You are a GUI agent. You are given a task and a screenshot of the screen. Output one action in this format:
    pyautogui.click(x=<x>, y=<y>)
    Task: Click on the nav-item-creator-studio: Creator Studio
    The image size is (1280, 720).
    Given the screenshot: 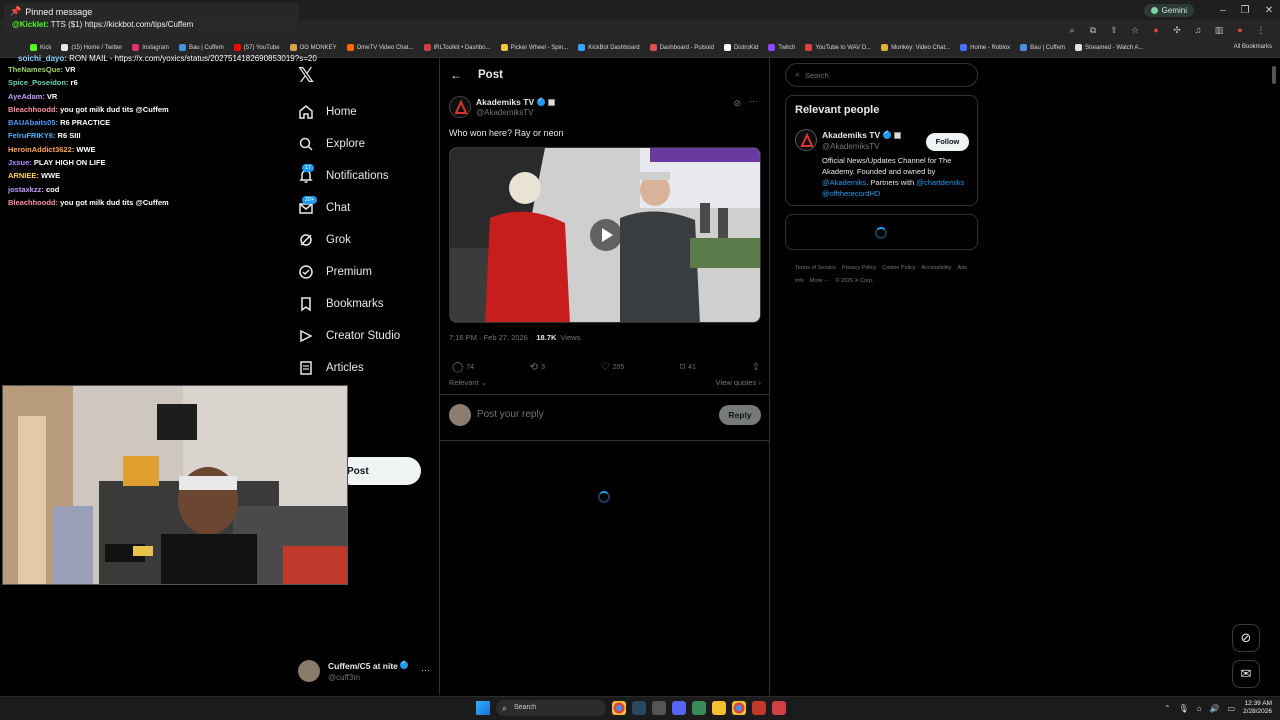 What is the action you would take?
    pyautogui.click(x=349, y=336)
    